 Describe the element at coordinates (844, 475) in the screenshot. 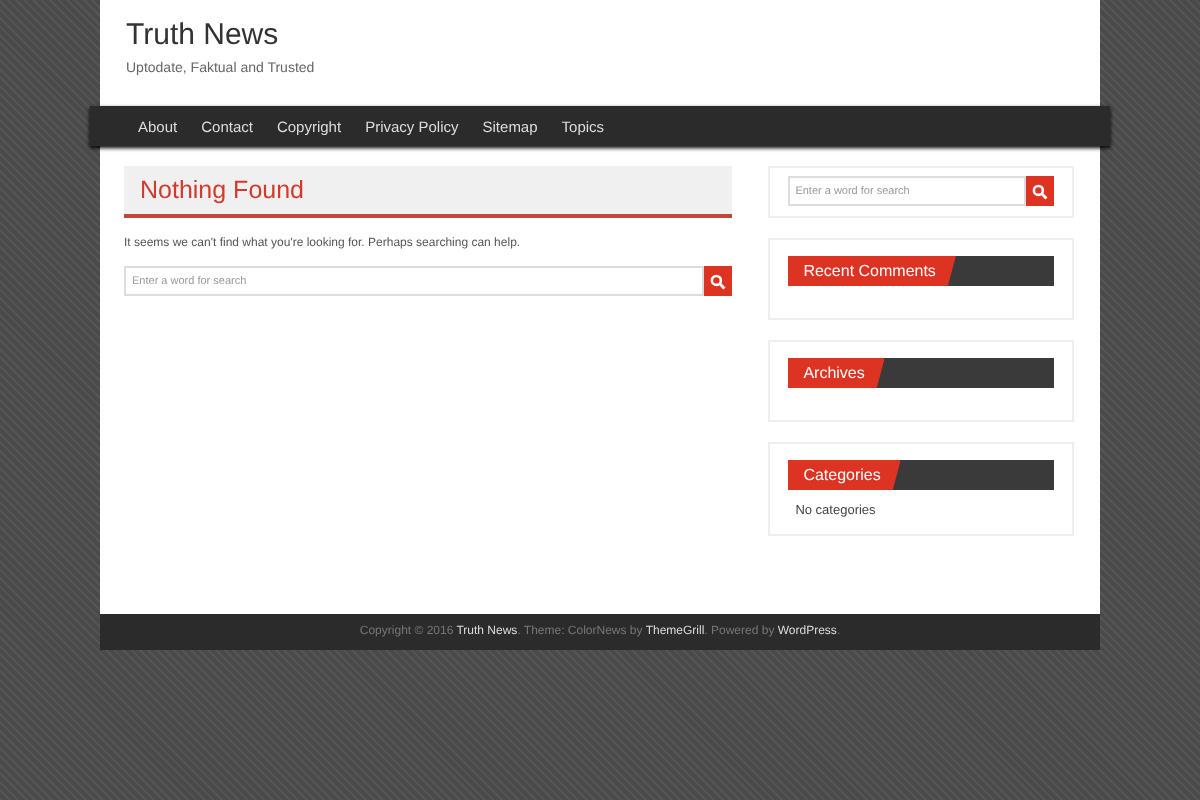

I see `widget-title: Categories` at that location.